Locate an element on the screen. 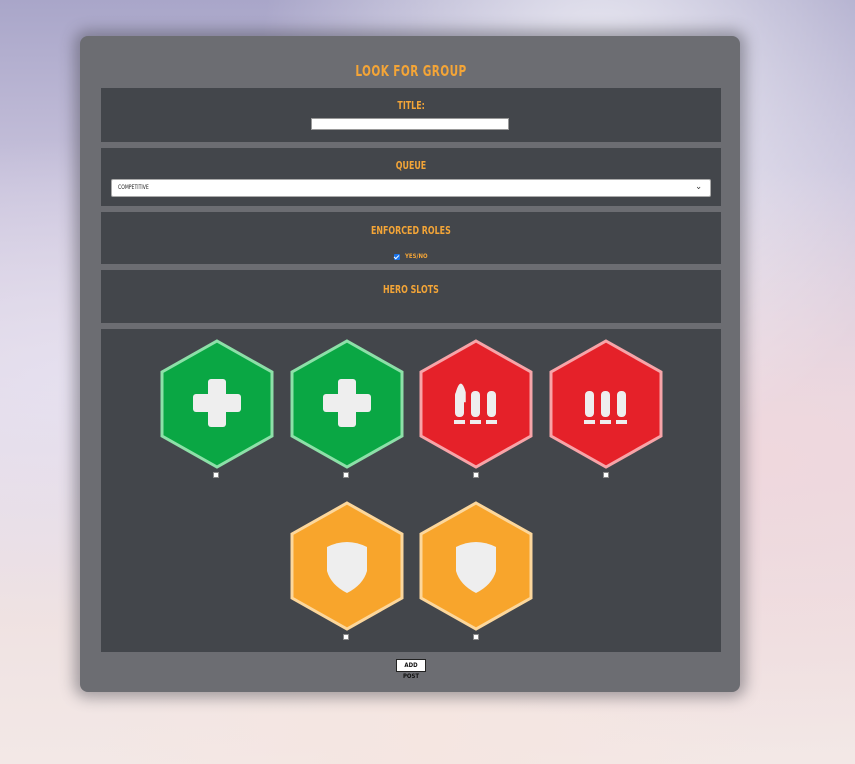 The width and height of the screenshot is (855, 764). roles-checkbox-label: Yes/No is located at coordinates (416, 256).